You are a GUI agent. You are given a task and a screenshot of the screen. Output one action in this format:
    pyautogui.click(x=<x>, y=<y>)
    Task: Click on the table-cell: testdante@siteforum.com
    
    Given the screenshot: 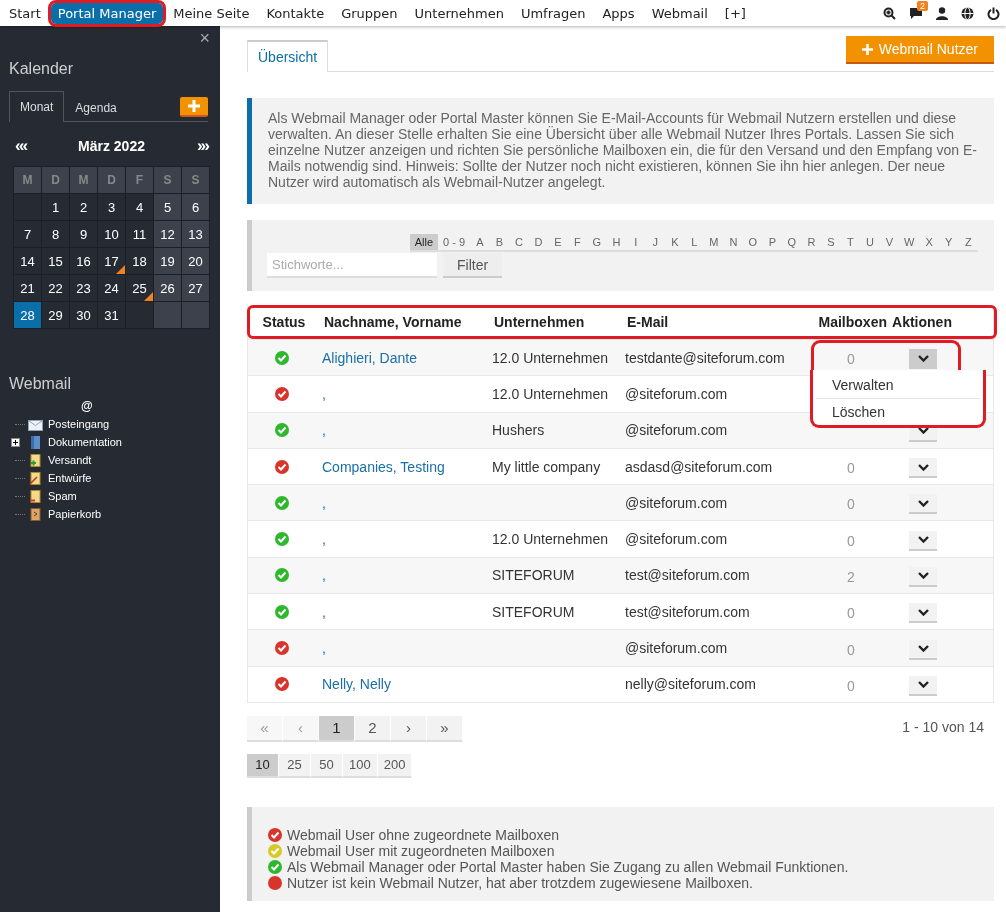 What is the action you would take?
    pyautogui.click(x=705, y=357)
    